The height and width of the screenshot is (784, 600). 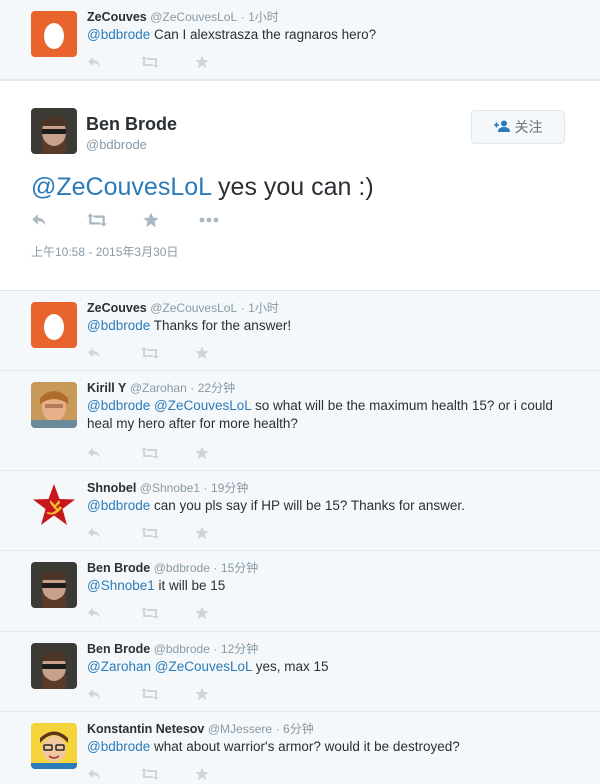 What do you see at coordinates (111, 488) in the screenshot?
I see `fullname: Shnobel` at bounding box center [111, 488].